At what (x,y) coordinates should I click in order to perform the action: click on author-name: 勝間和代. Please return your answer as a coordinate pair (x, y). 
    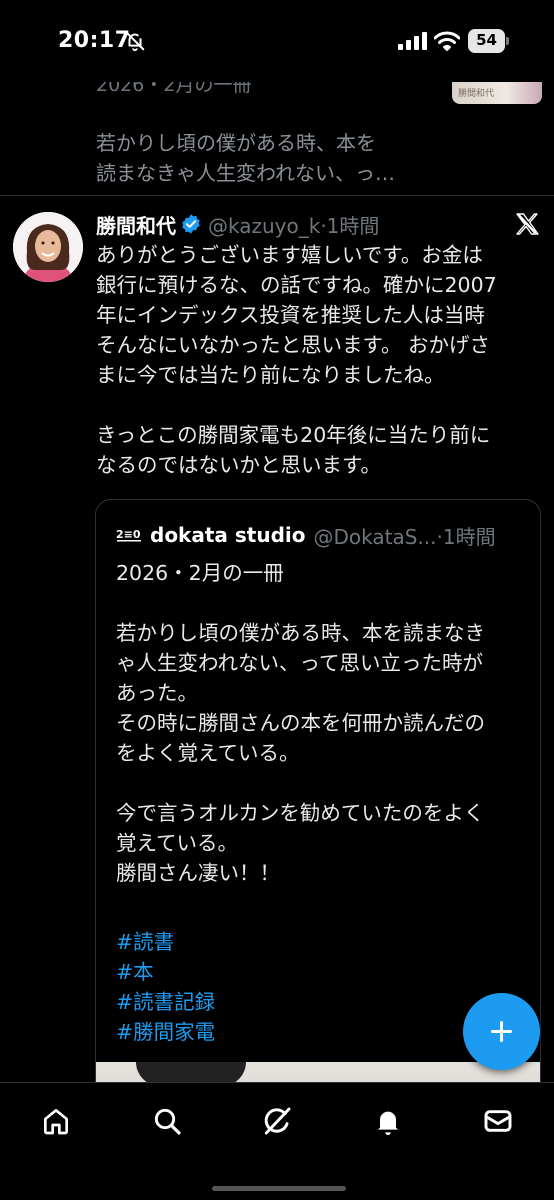
    Looking at the image, I should click on (136, 224).